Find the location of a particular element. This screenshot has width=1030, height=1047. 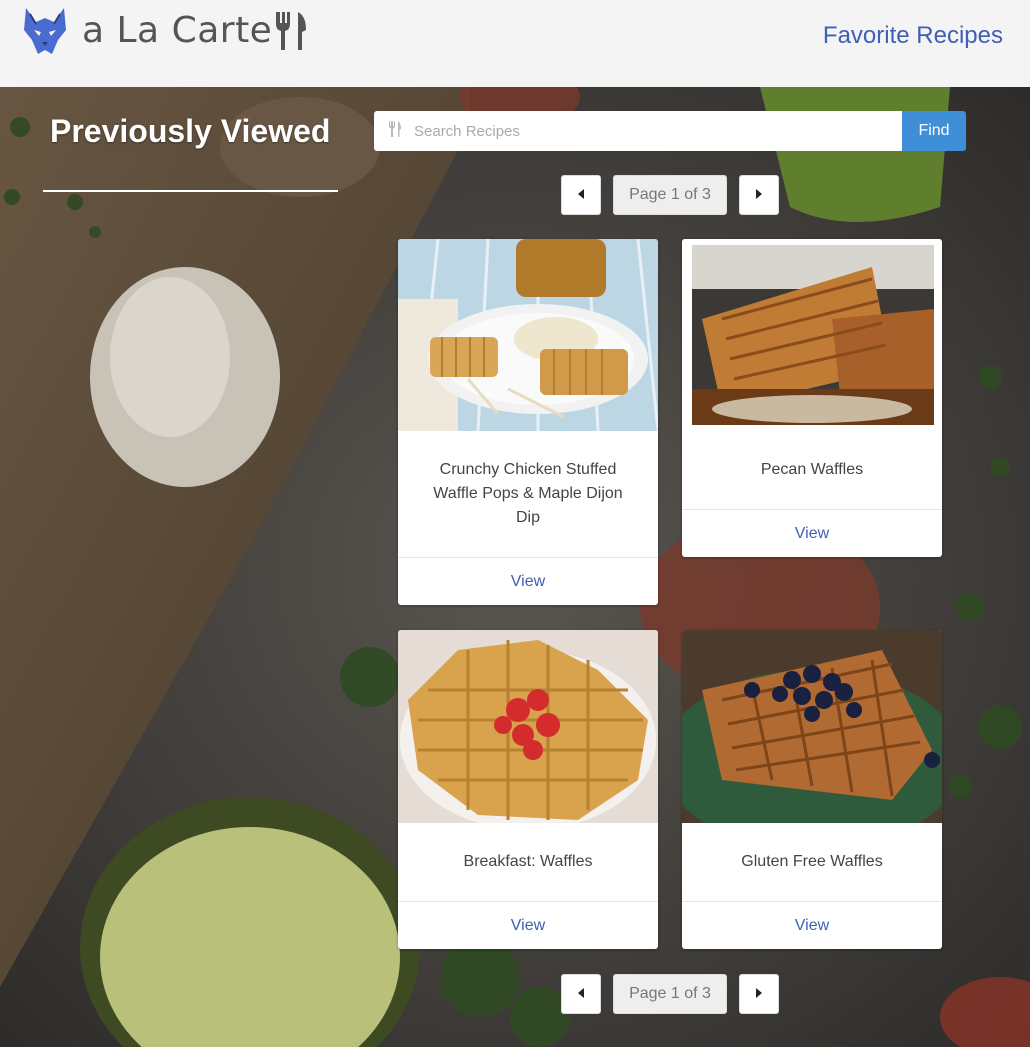

title-divider is located at coordinates (190, 191).